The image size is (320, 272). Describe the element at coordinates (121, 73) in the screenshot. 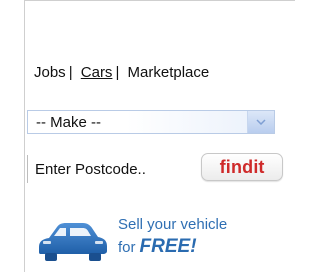

I see `category-nav: Jobs | Cars | Marketplace` at that location.